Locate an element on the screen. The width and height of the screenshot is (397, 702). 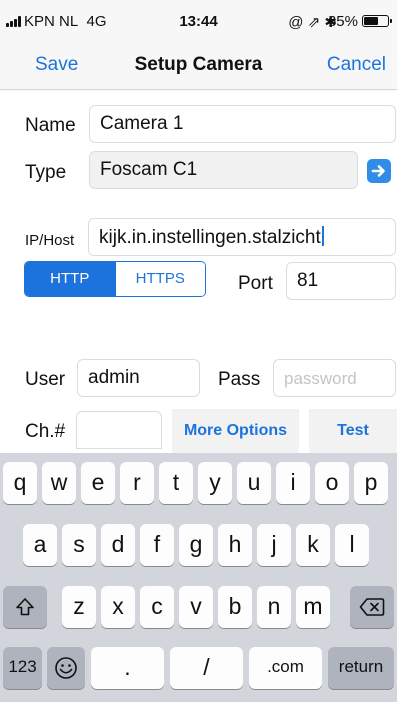
protocol-segmented-control: HTTP HTTPS is located at coordinates (115, 279).